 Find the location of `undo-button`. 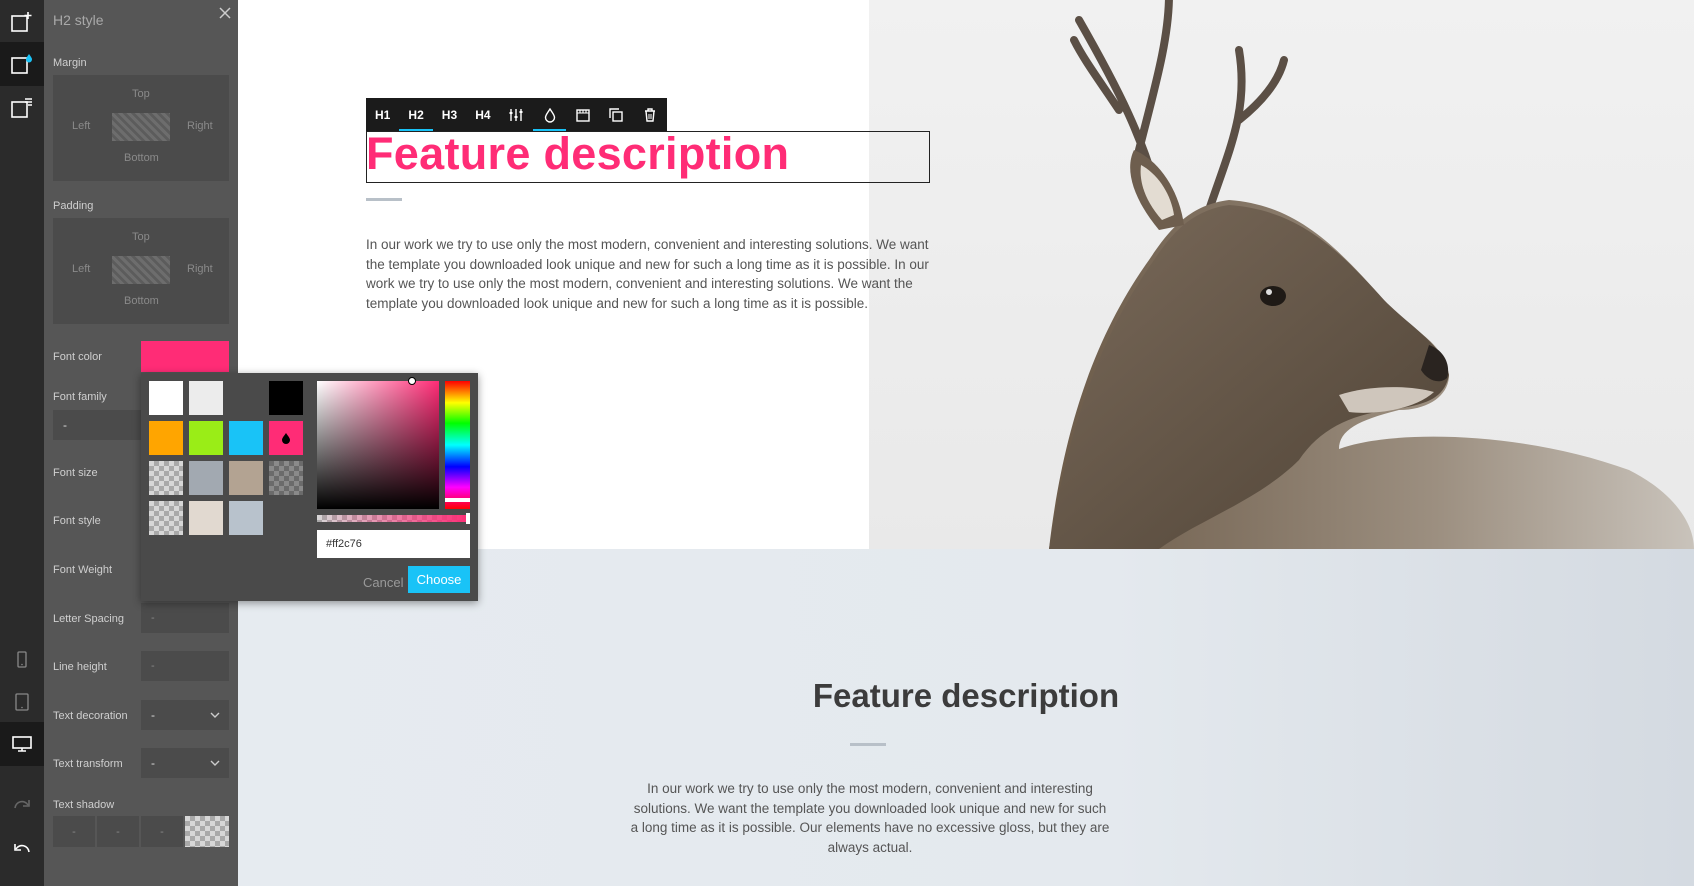

undo-button is located at coordinates (22, 848).